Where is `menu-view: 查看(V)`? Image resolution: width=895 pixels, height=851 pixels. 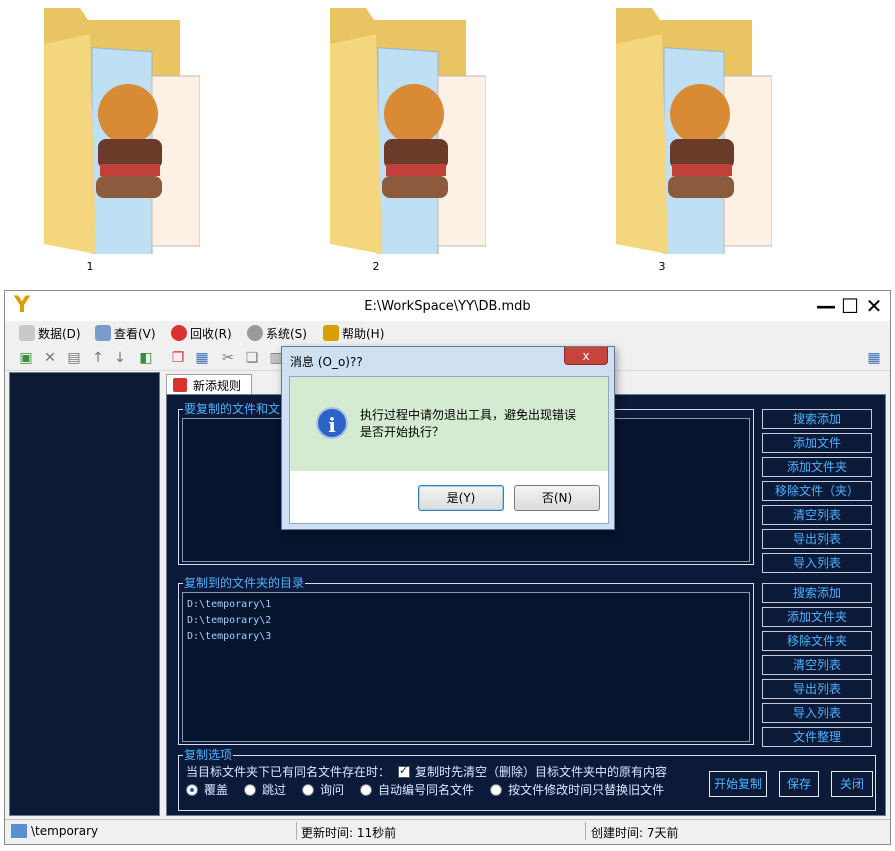 menu-view: 查看(V) is located at coordinates (125, 333).